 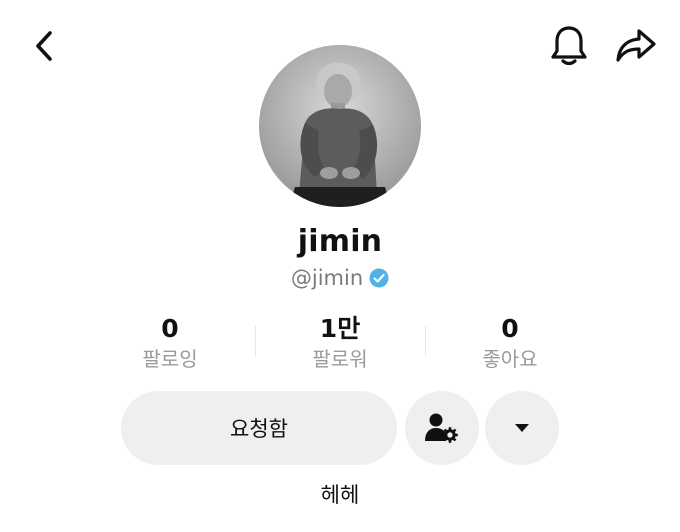 I want to click on handle-row: @jimin, so click(x=340, y=278).